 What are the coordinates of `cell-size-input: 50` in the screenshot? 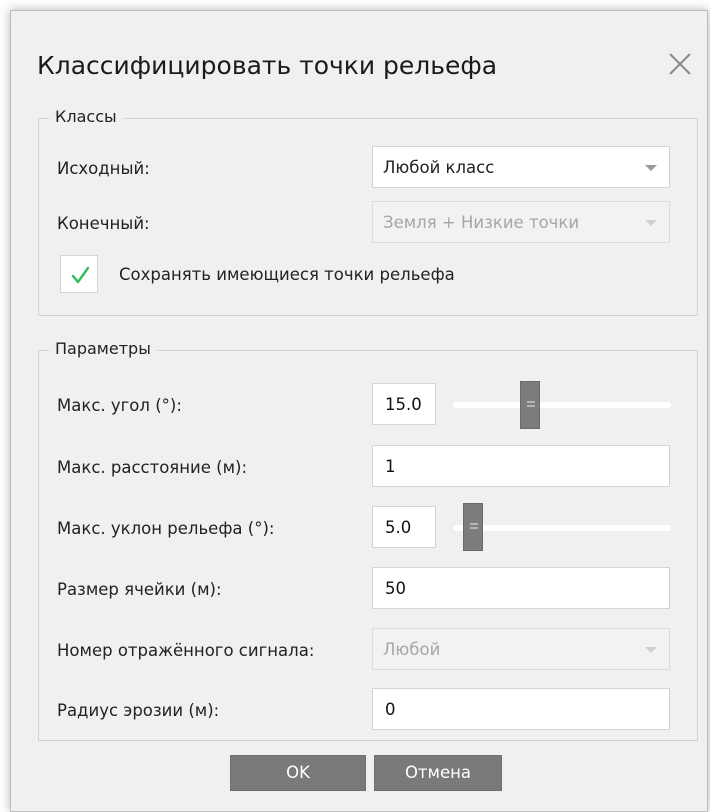 It's located at (521, 588).